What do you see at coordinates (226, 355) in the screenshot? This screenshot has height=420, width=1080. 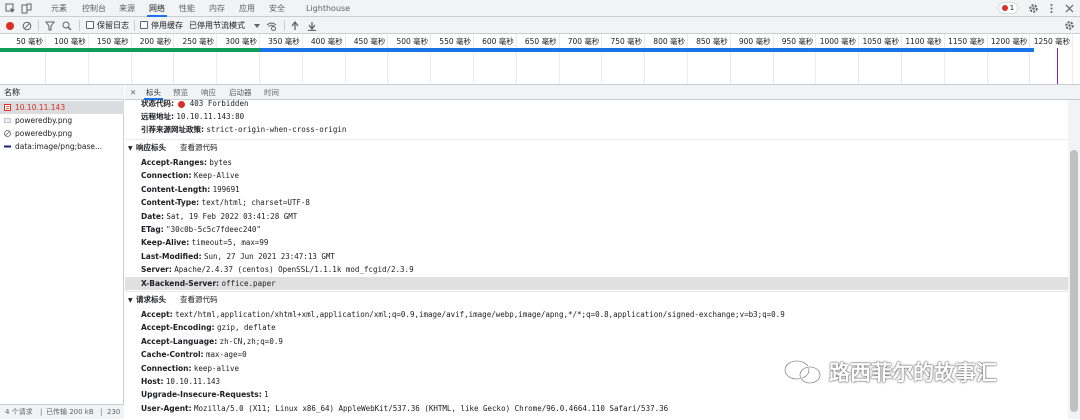 I see `header-value: max-age=0` at bounding box center [226, 355].